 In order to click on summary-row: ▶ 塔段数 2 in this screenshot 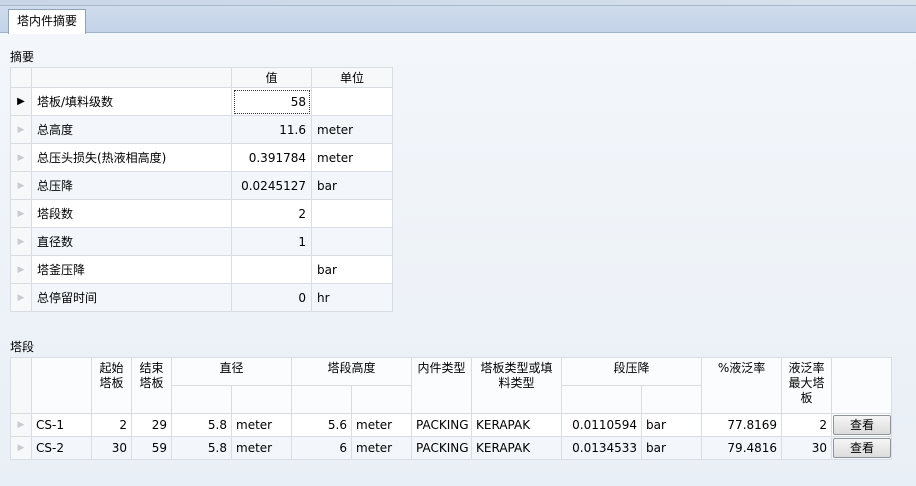, I will do `click(201, 213)`.